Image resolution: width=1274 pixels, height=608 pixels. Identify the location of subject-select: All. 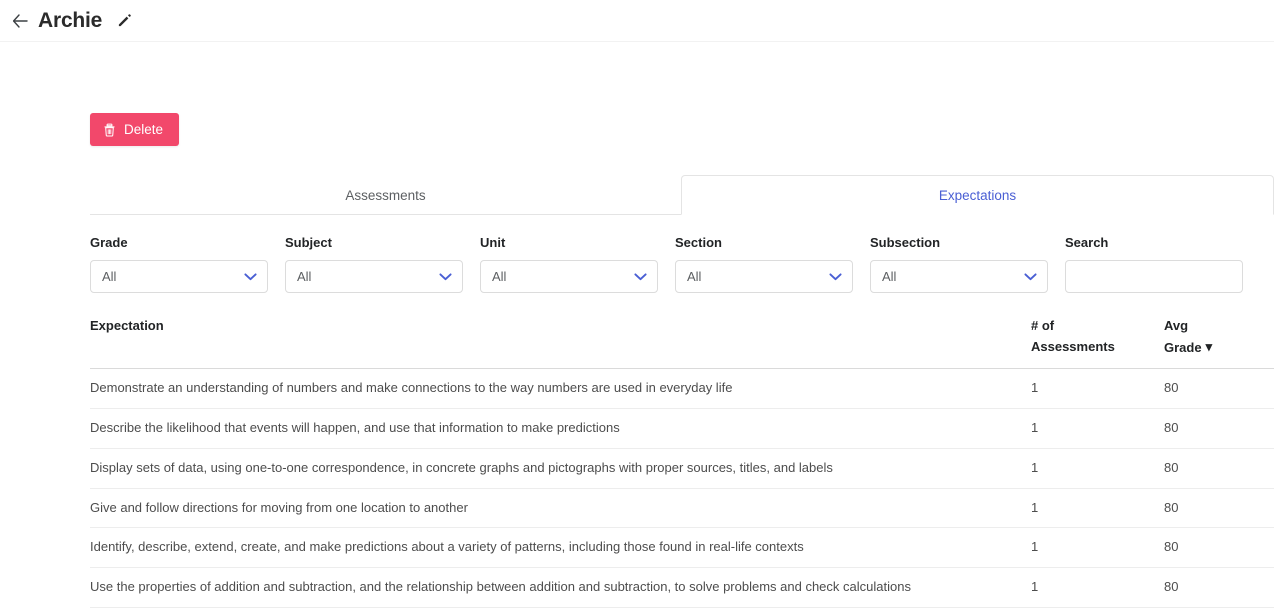
(374, 276).